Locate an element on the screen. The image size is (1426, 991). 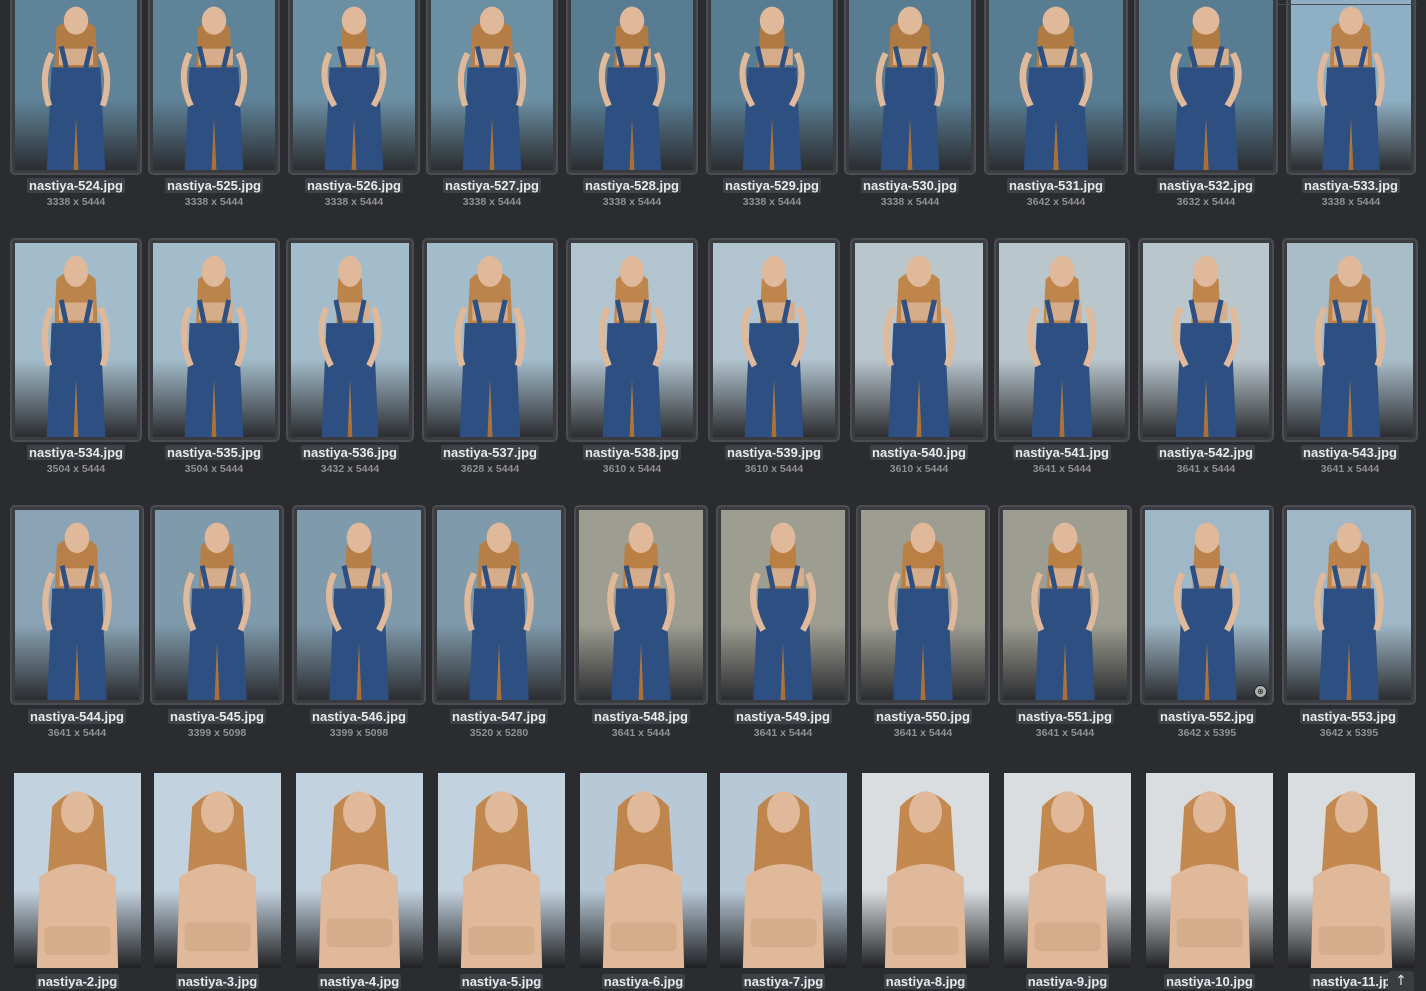
thumbnail-filename: nastiya-525.jpg is located at coordinates (214, 185).